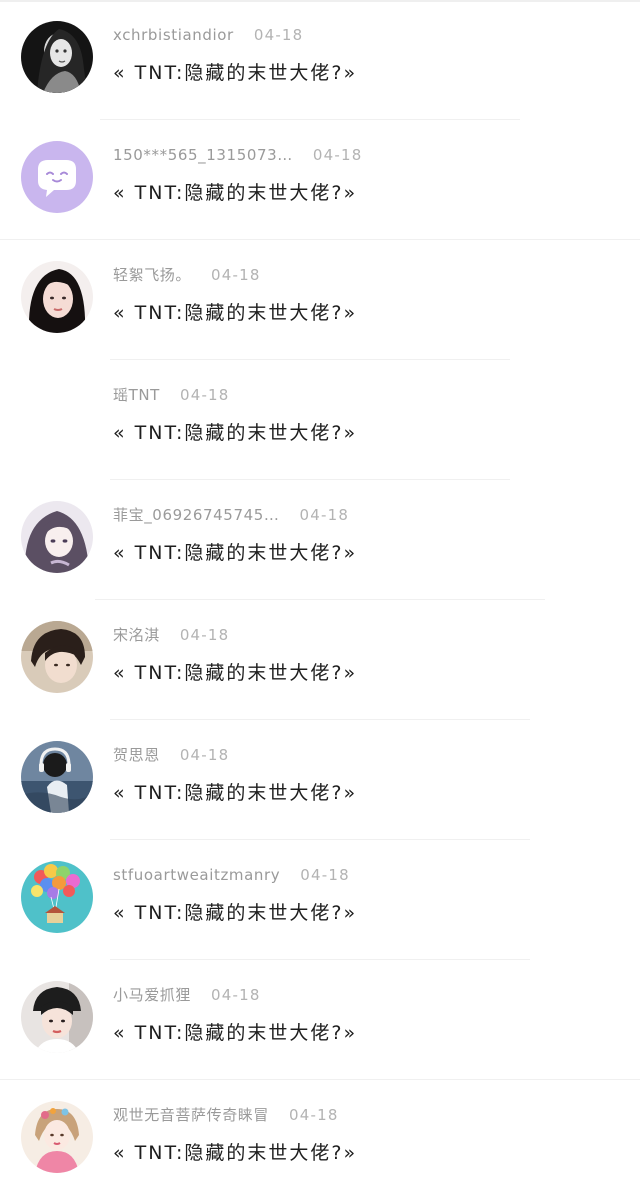 The image size is (640, 1177). I want to click on list-item: xchrbistiandior 04-18 « TNT:隐藏的末世大佬?», so click(320, 60).